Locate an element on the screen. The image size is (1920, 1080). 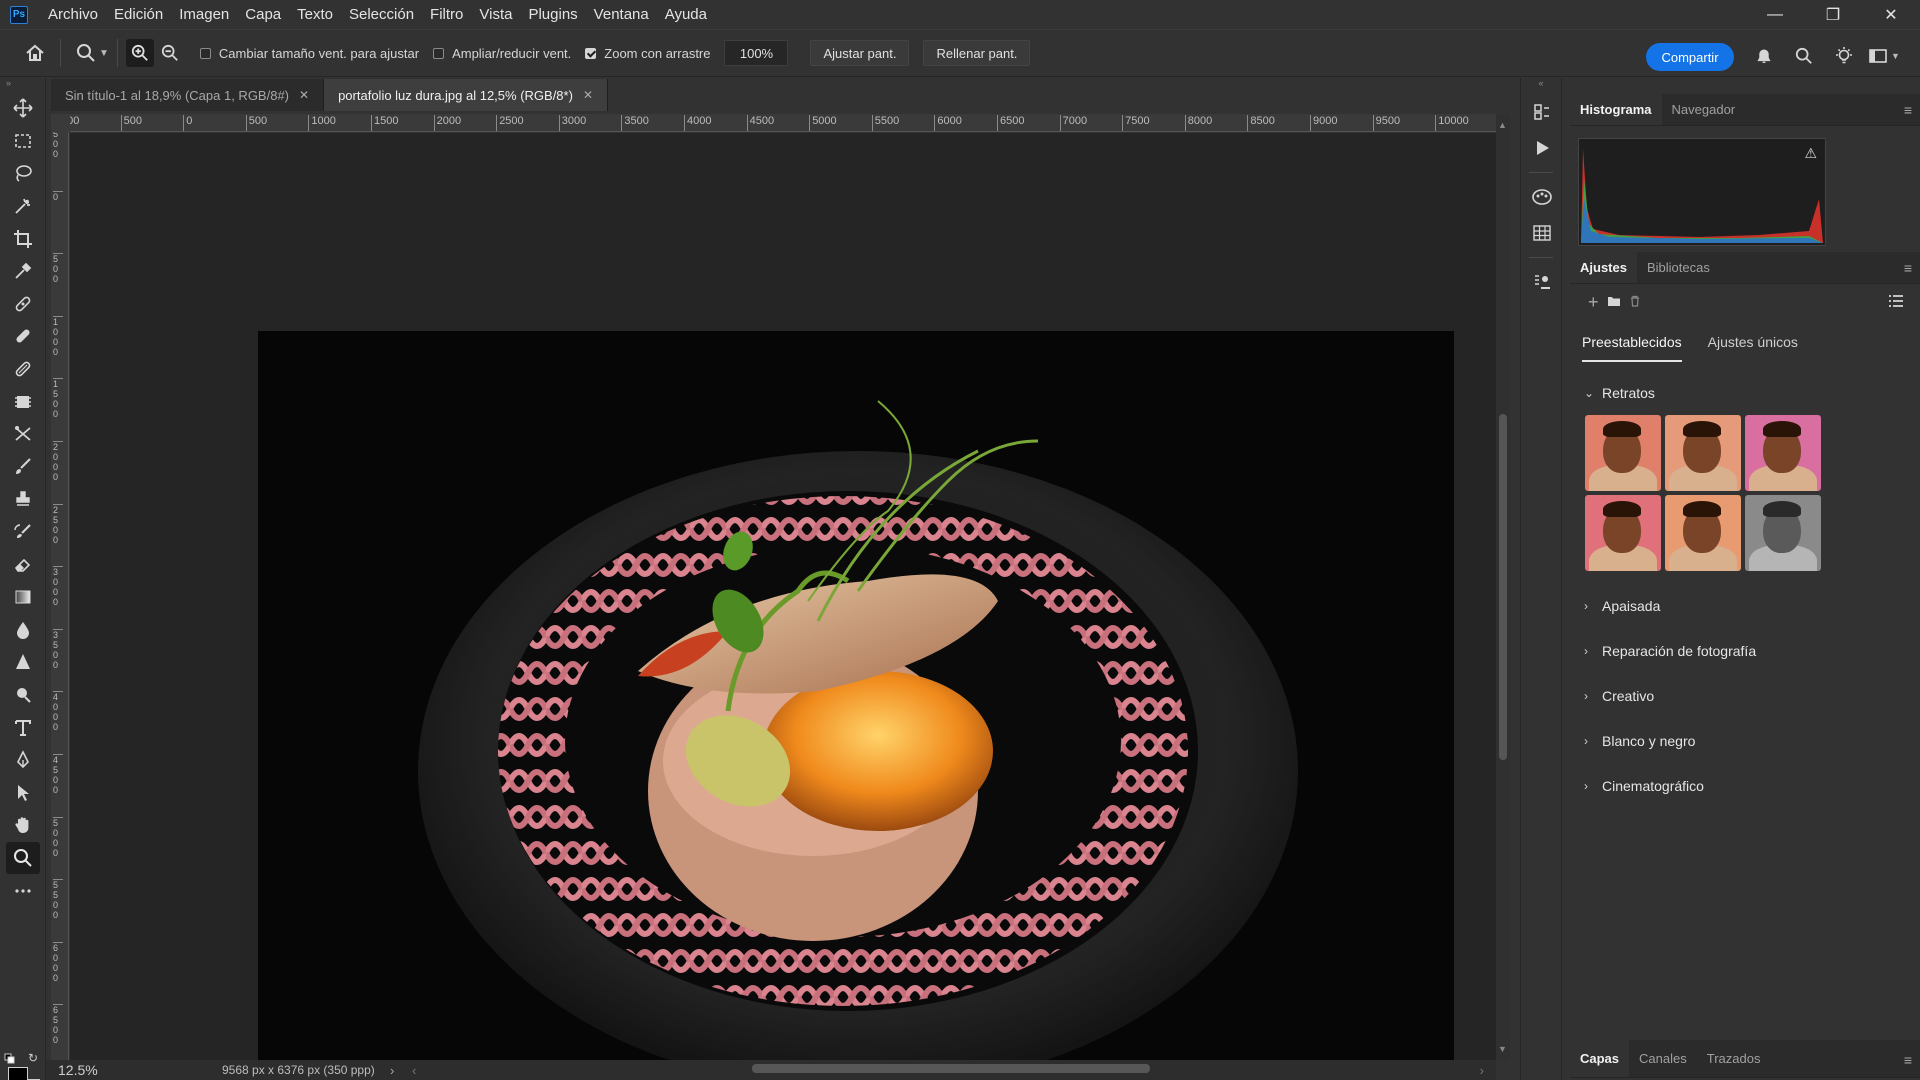
zoom-percent-input: 100% is located at coordinates (756, 53).